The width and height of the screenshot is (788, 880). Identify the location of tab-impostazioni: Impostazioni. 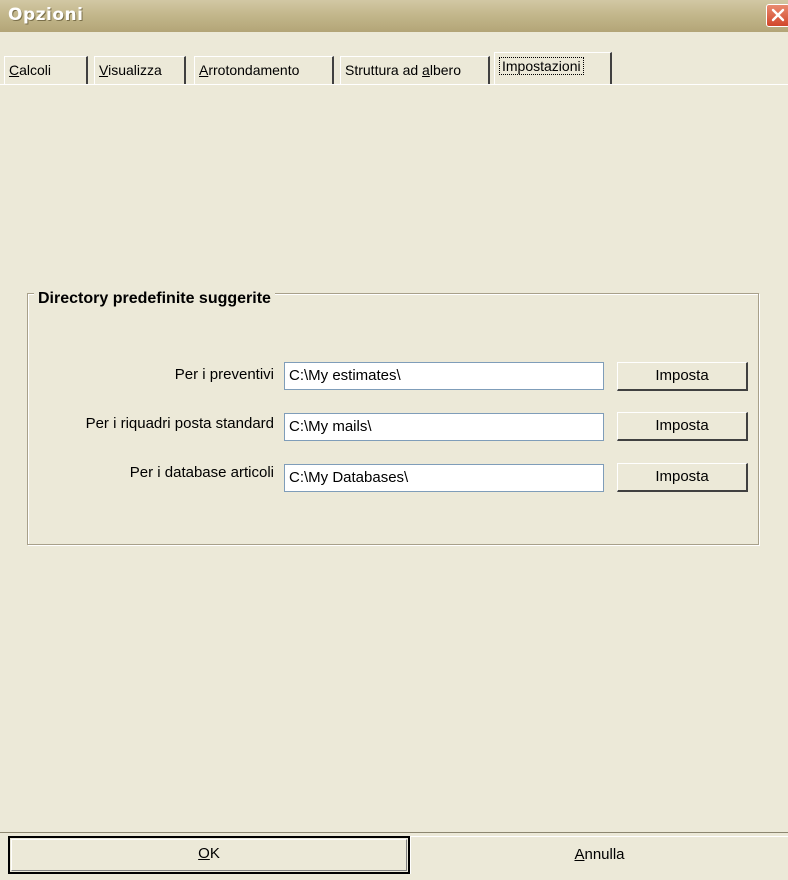
(553, 68).